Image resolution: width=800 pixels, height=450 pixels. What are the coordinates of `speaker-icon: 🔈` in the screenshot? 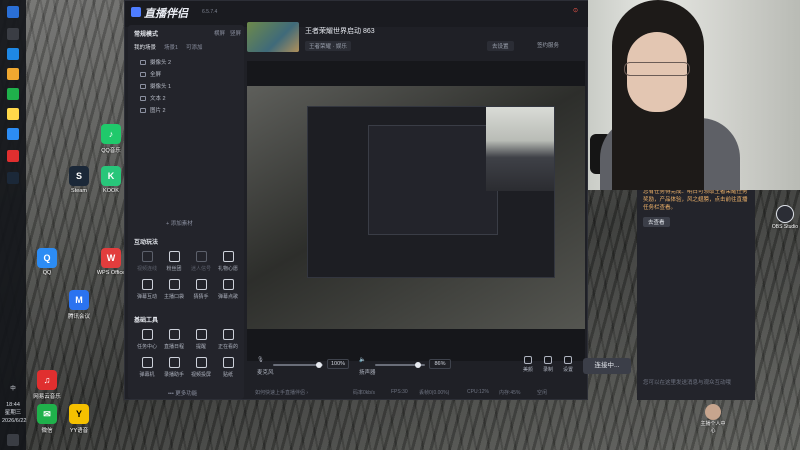 It's located at (362, 360).